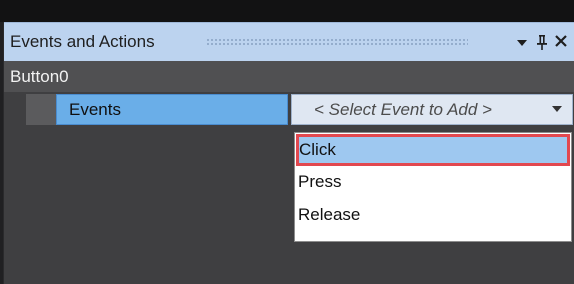  I want to click on panel-title: Events and Actions, so click(82, 41).